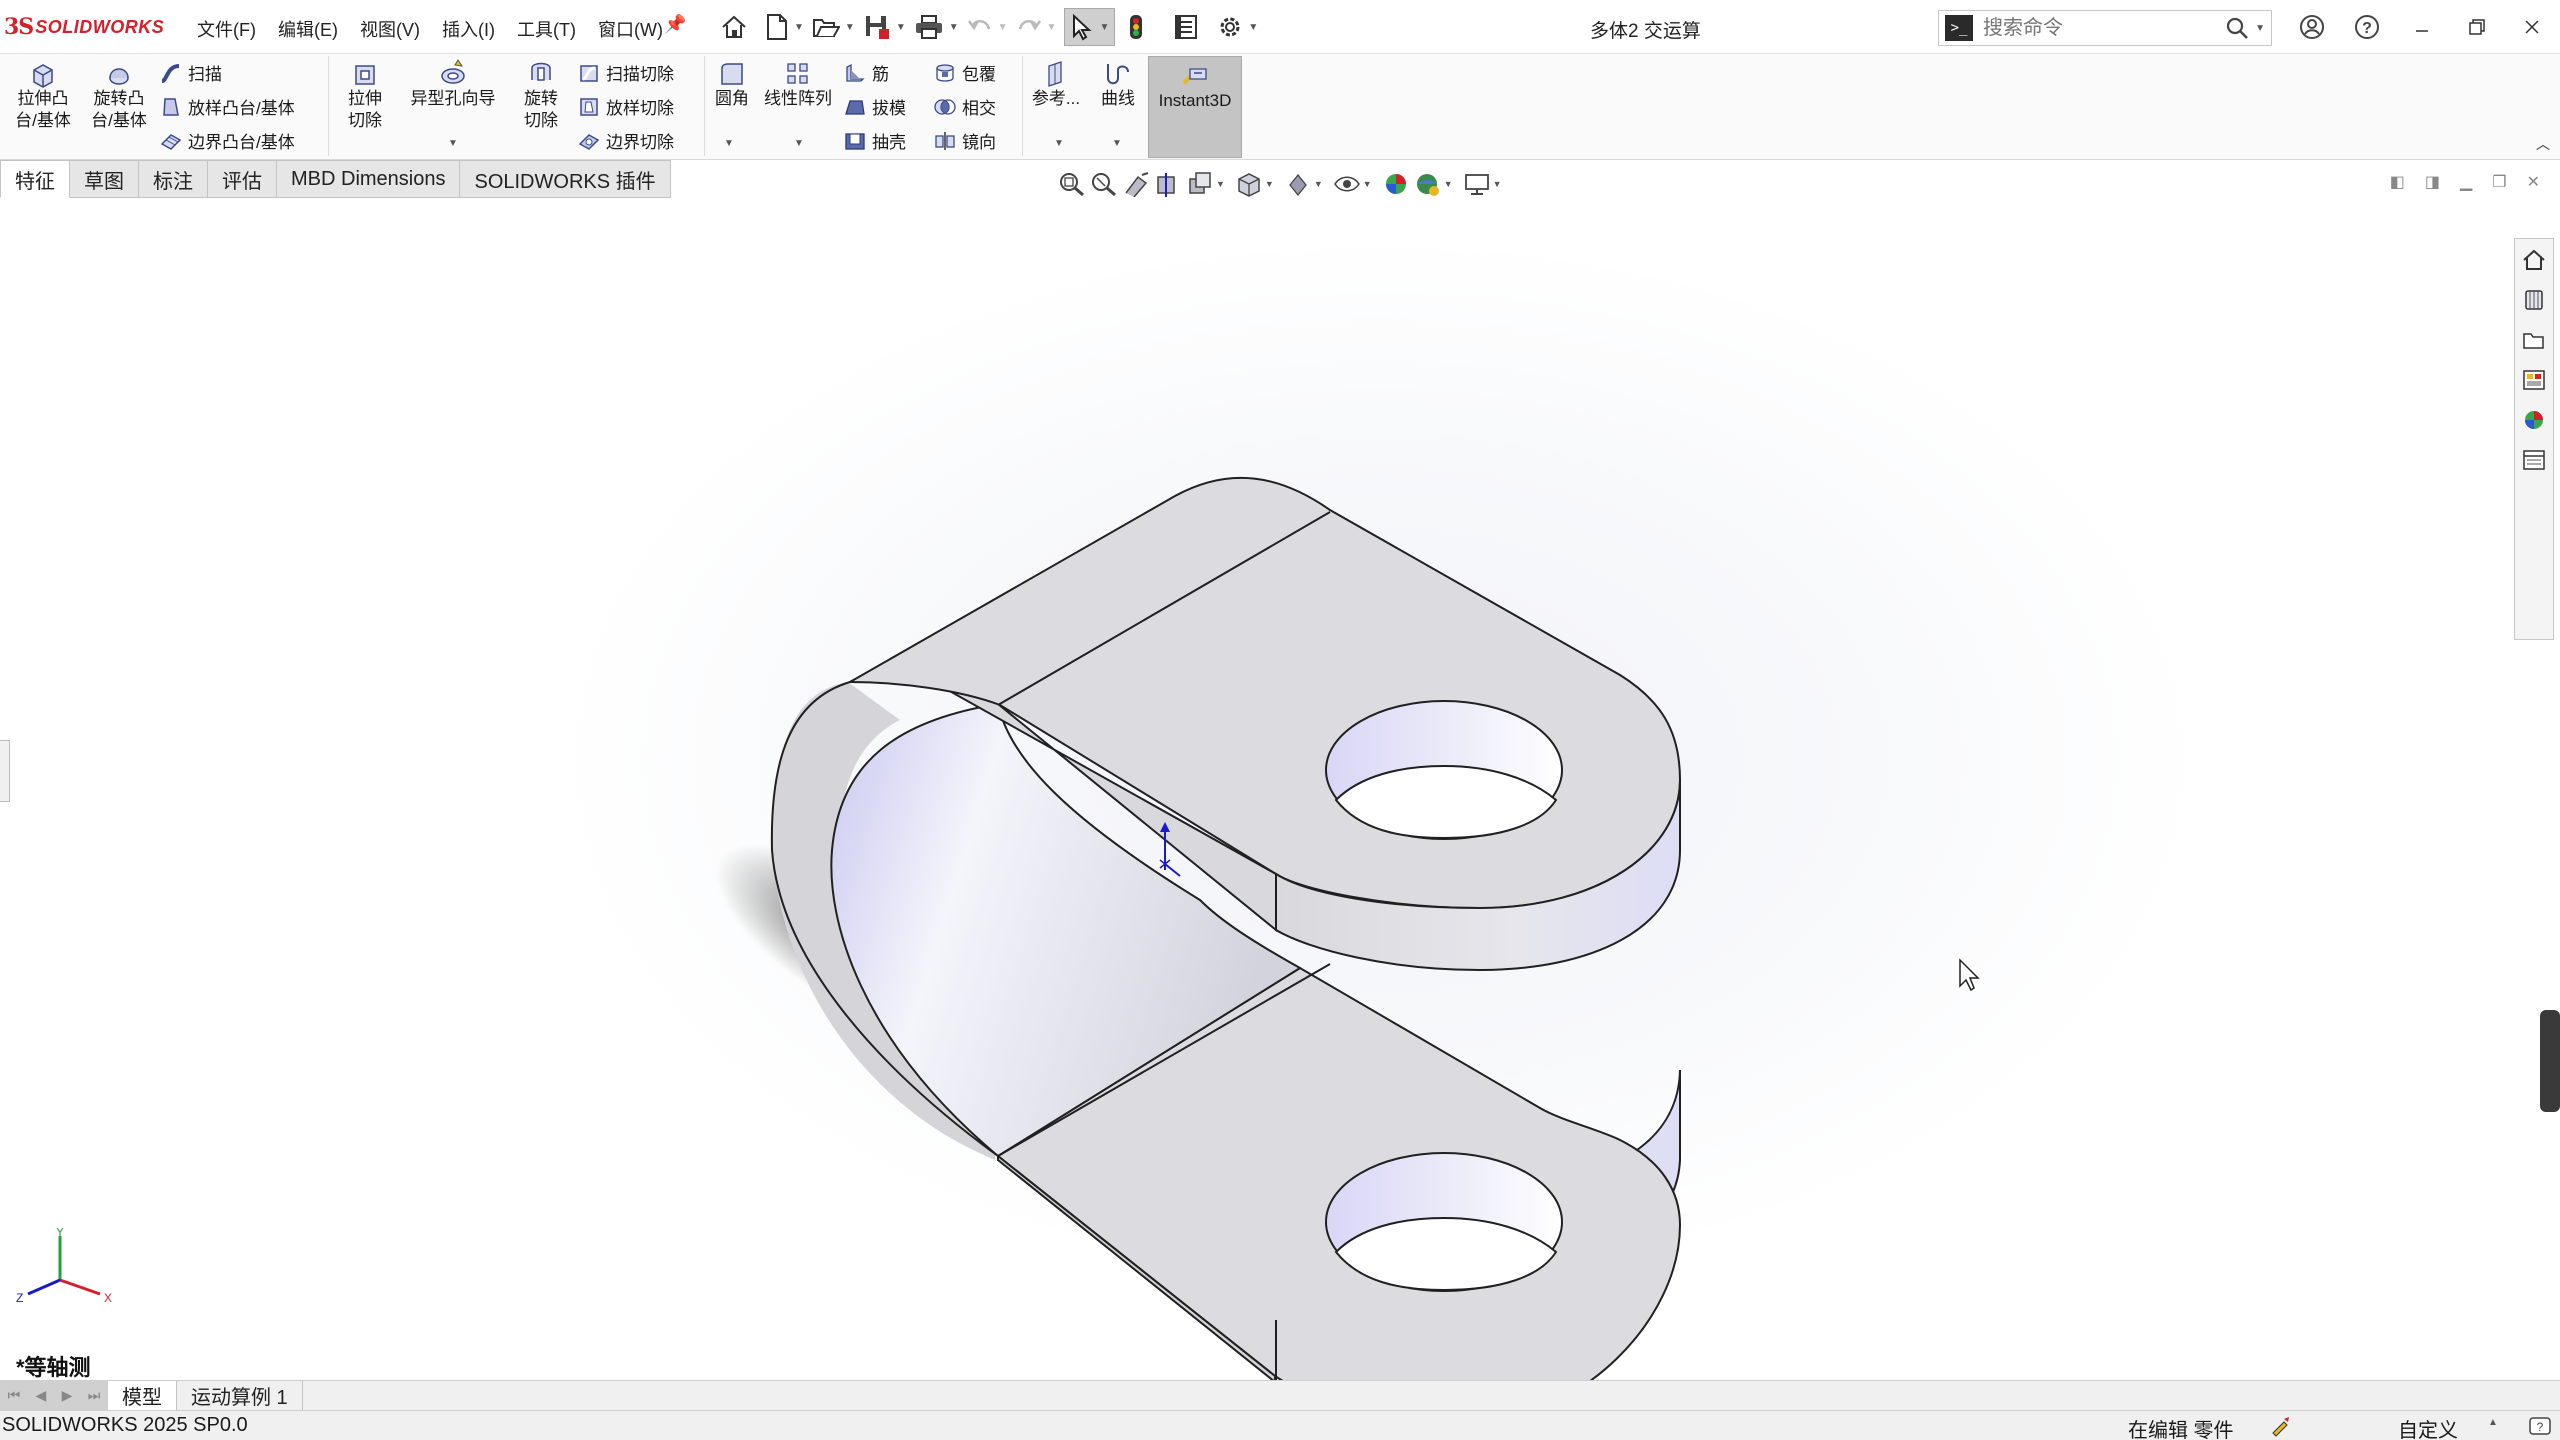  I want to click on rib-button: 筋, so click(865, 72).